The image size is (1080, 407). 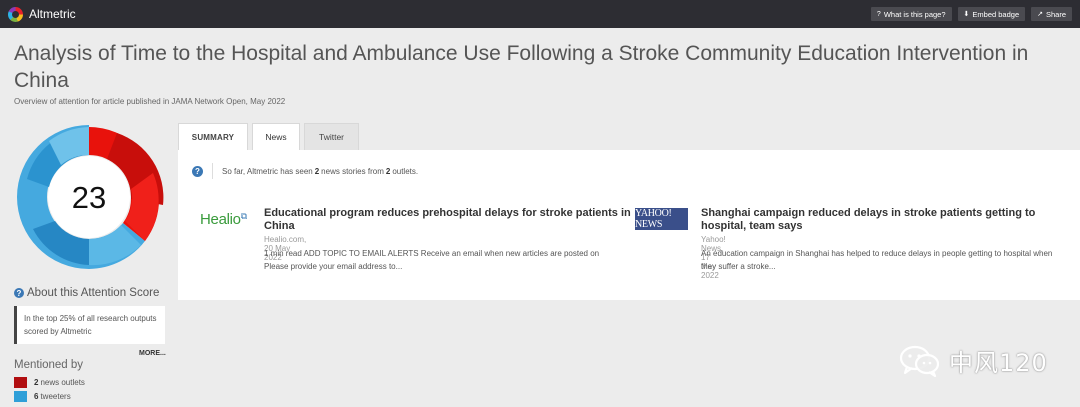 What do you see at coordinates (212, 171) in the screenshot?
I see `divider` at bounding box center [212, 171].